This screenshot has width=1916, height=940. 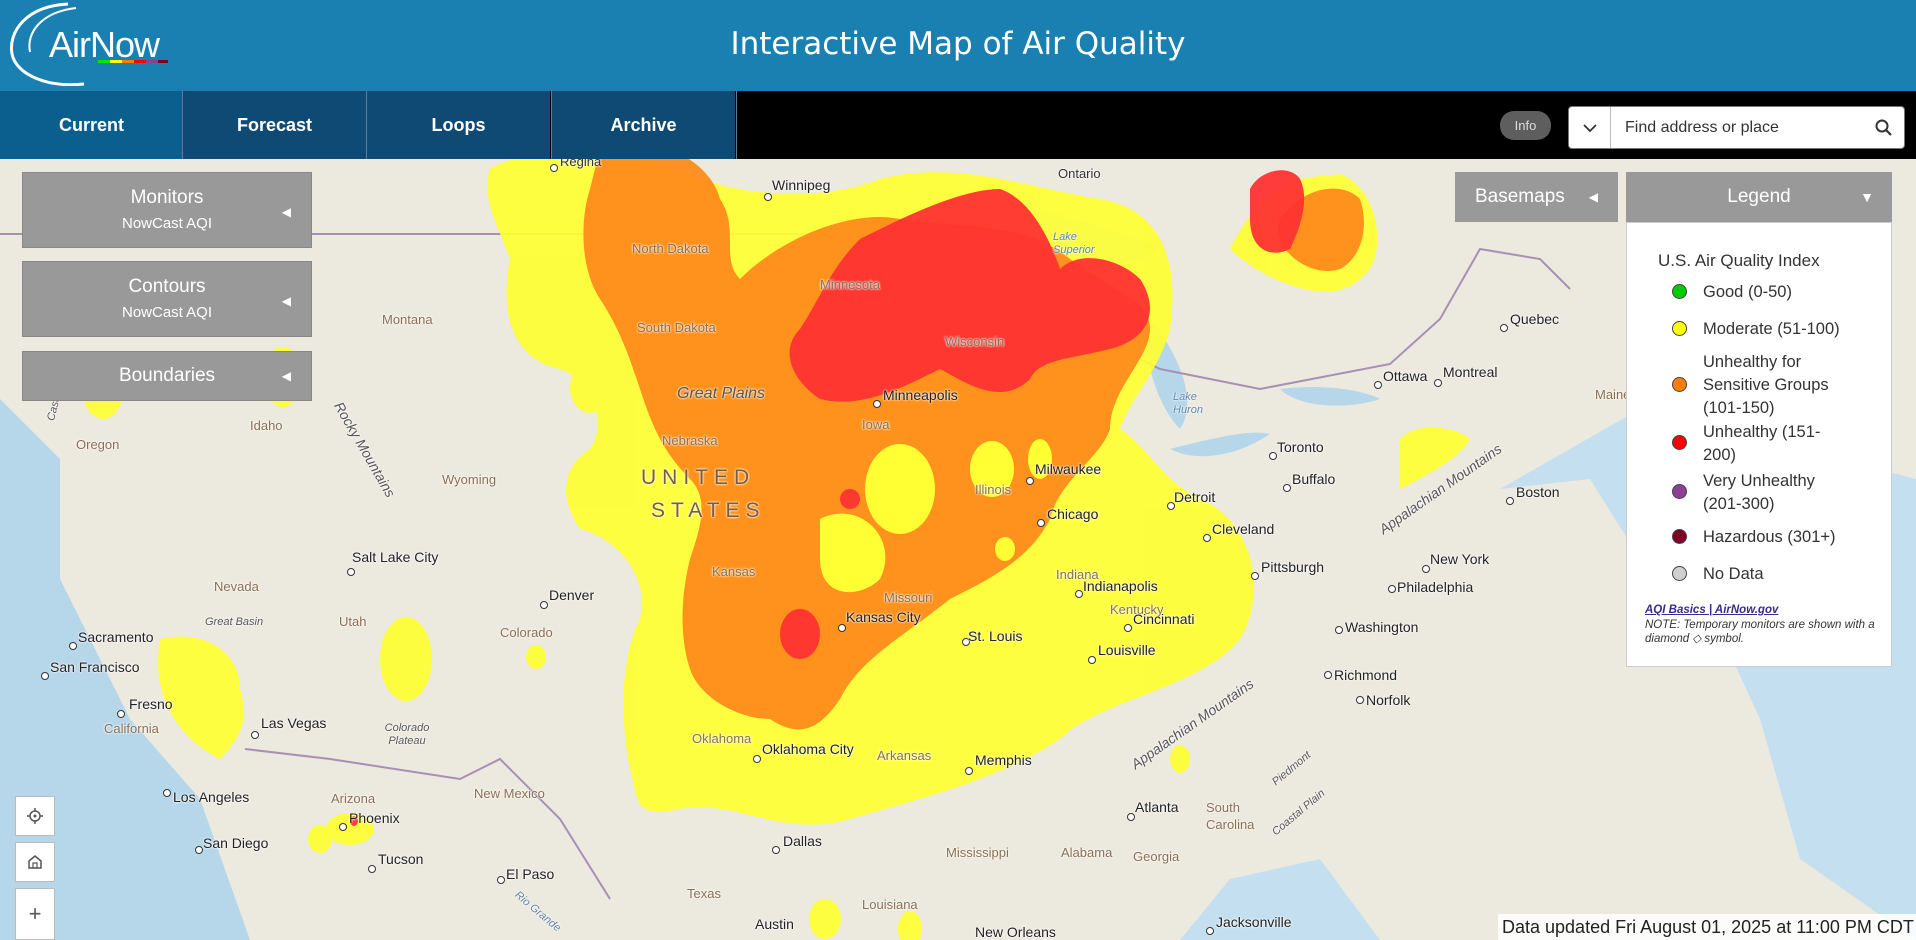 What do you see at coordinates (1388, 700) in the screenshot?
I see `map-label-city: Norfolk` at bounding box center [1388, 700].